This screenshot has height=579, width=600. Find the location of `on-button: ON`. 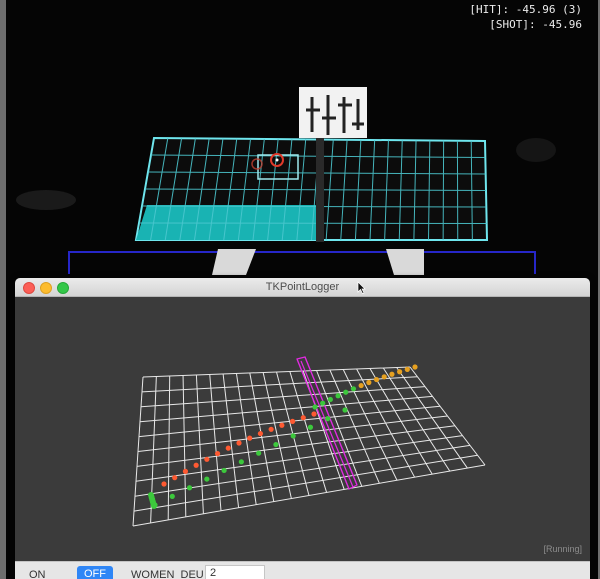

on-button: ON is located at coordinates (37, 574).